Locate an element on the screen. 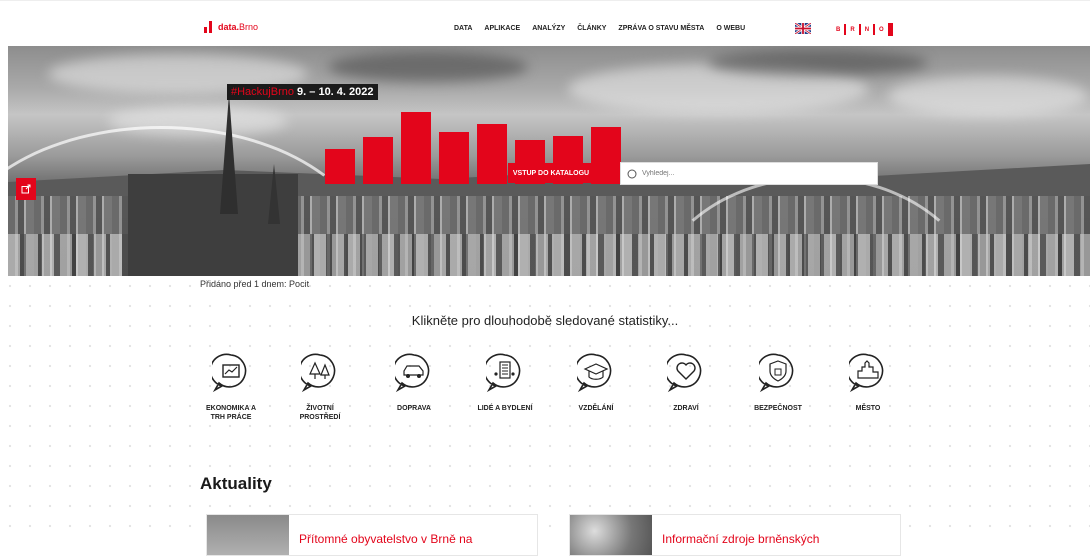 The height and width of the screenshot is (556, 1090). brno-letter-b: B is located at coordinates (838, 29).